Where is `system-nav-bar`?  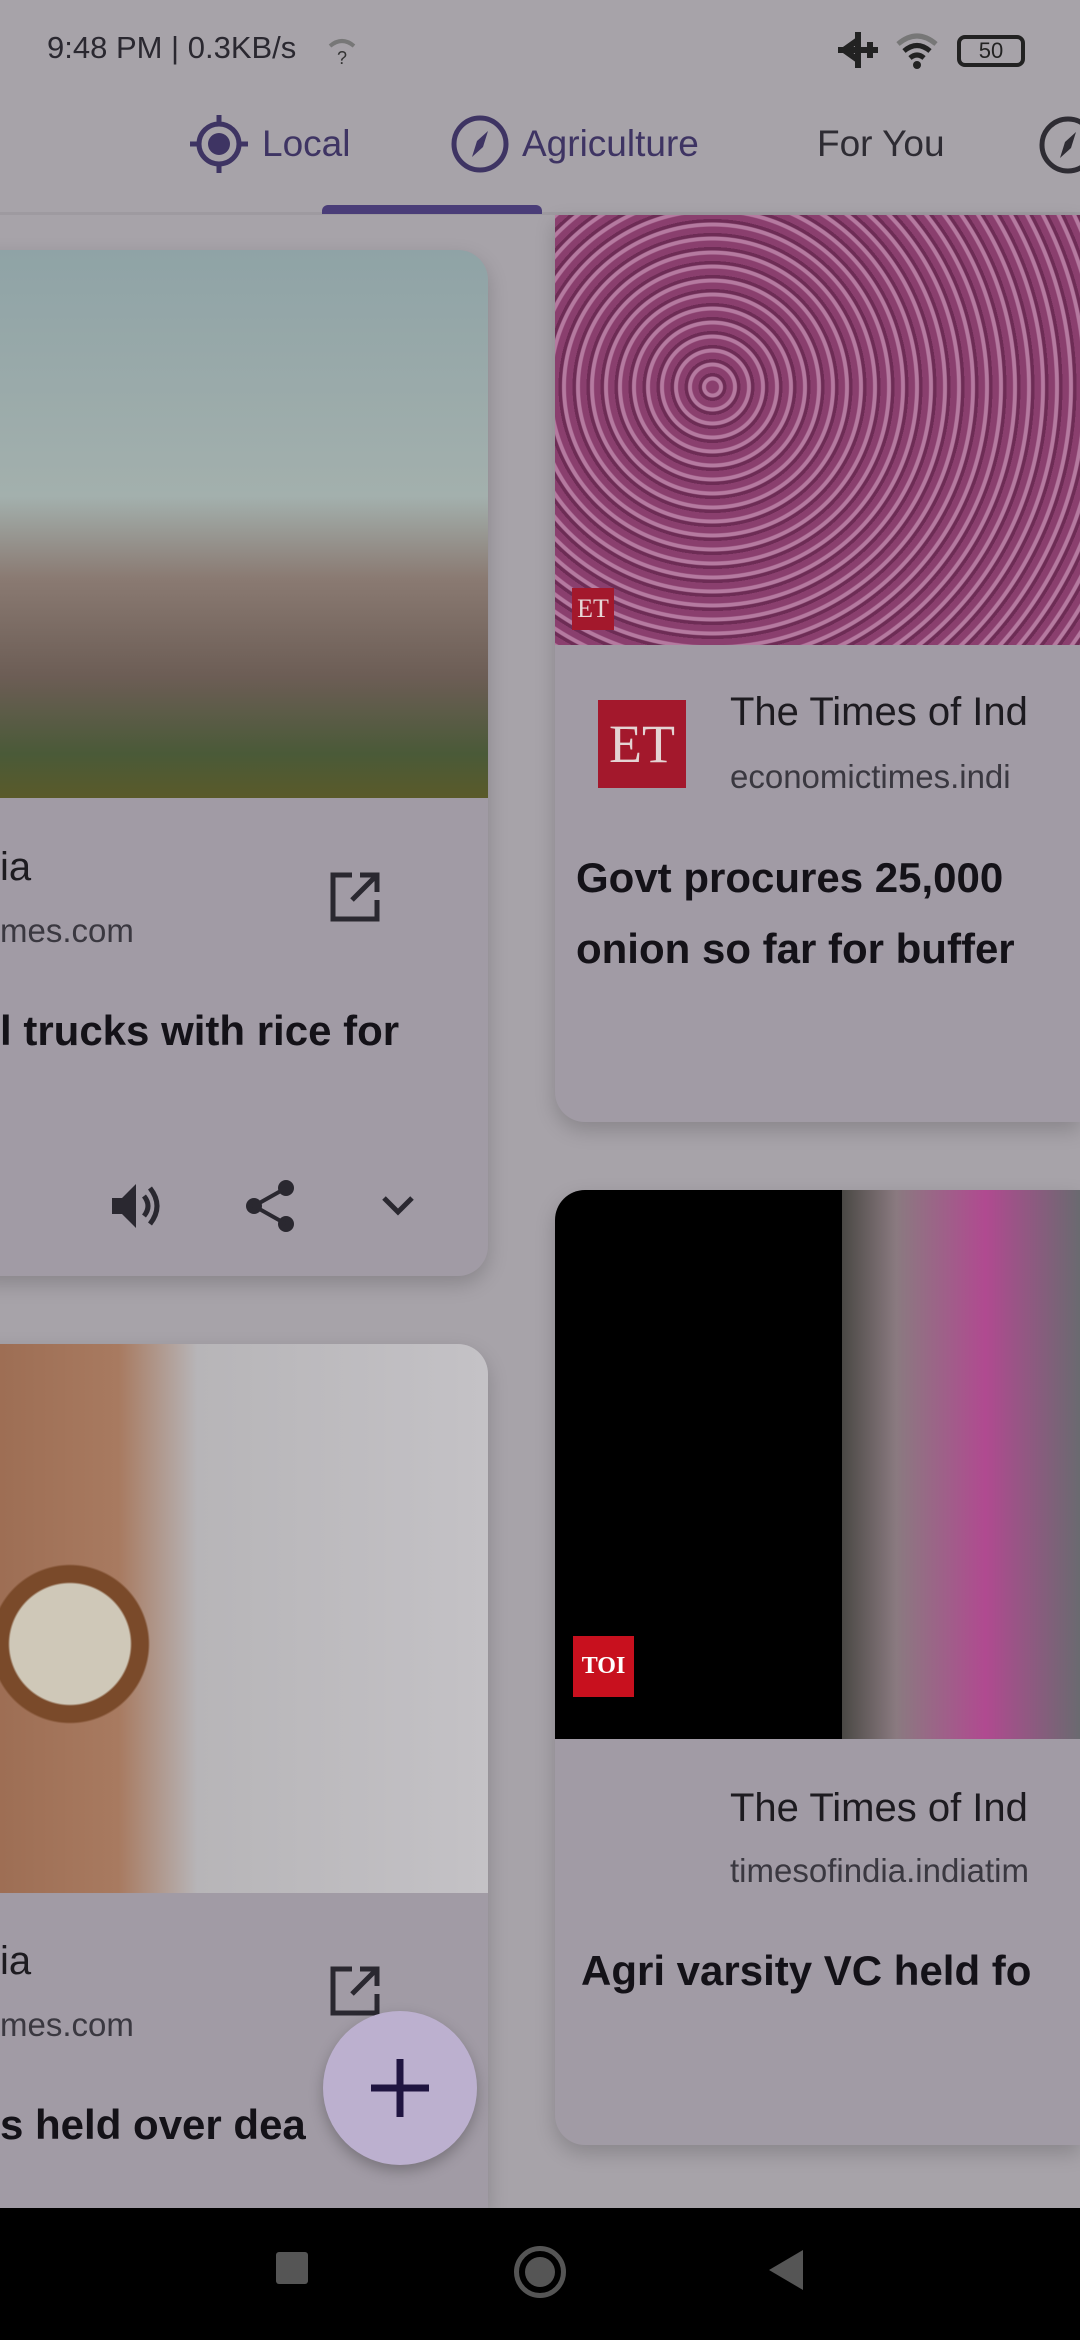
system-nav-bar is located at coordinates (540, 2274).